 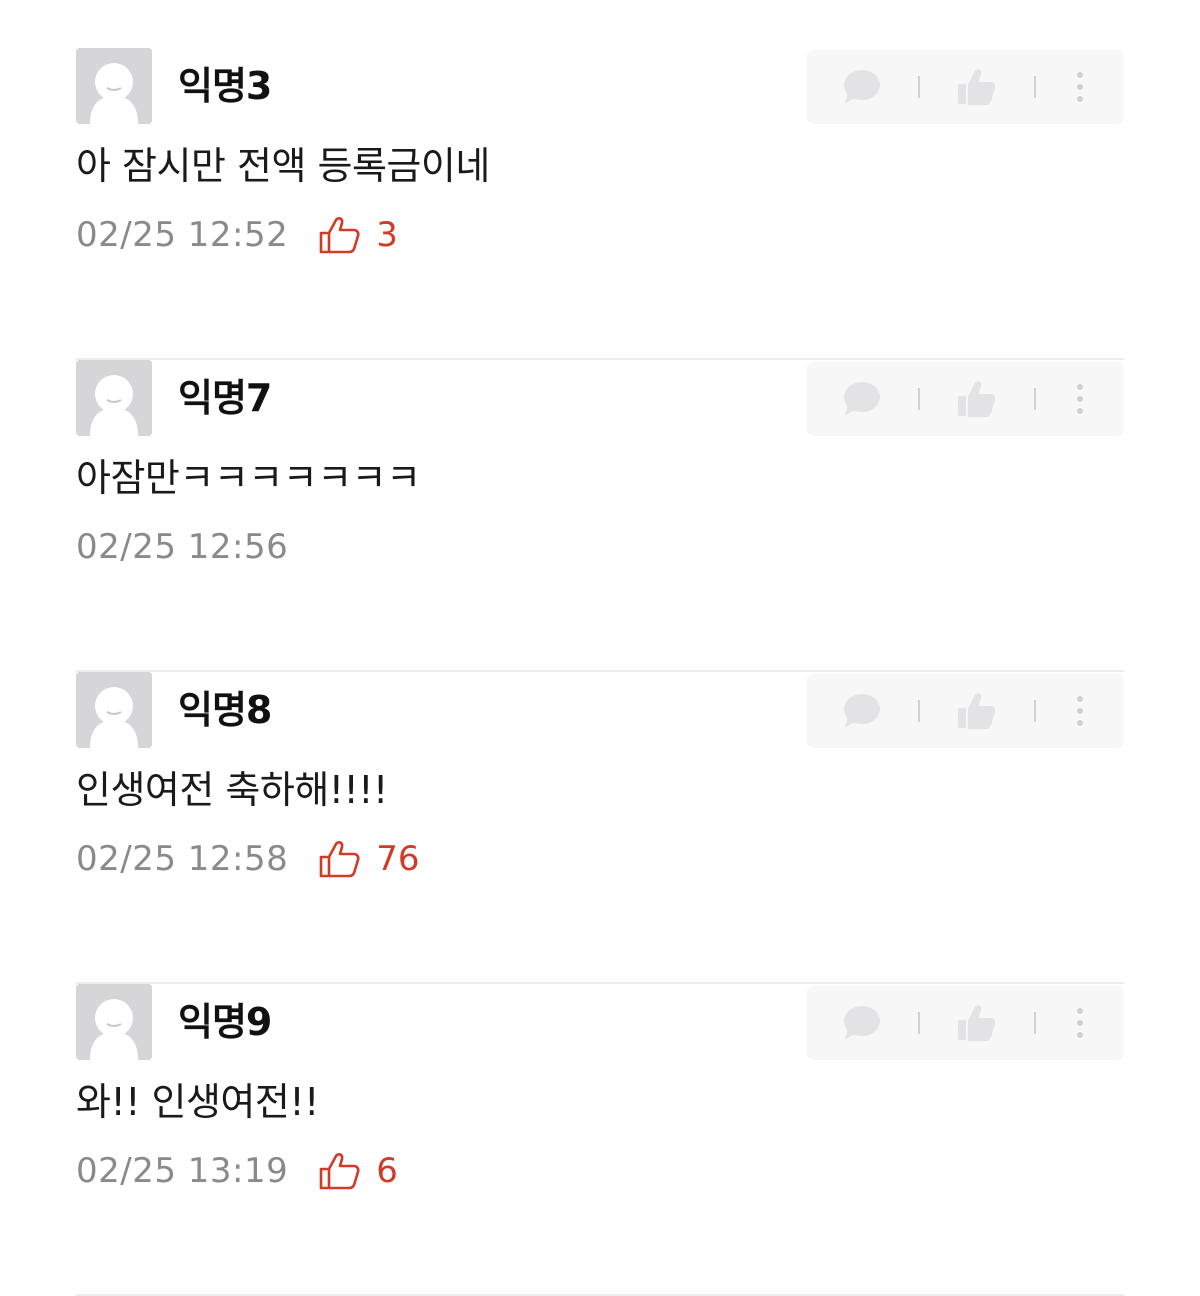 I want to click on comment-timestamp: 02/25 12:56, so click(x=182, y=547).